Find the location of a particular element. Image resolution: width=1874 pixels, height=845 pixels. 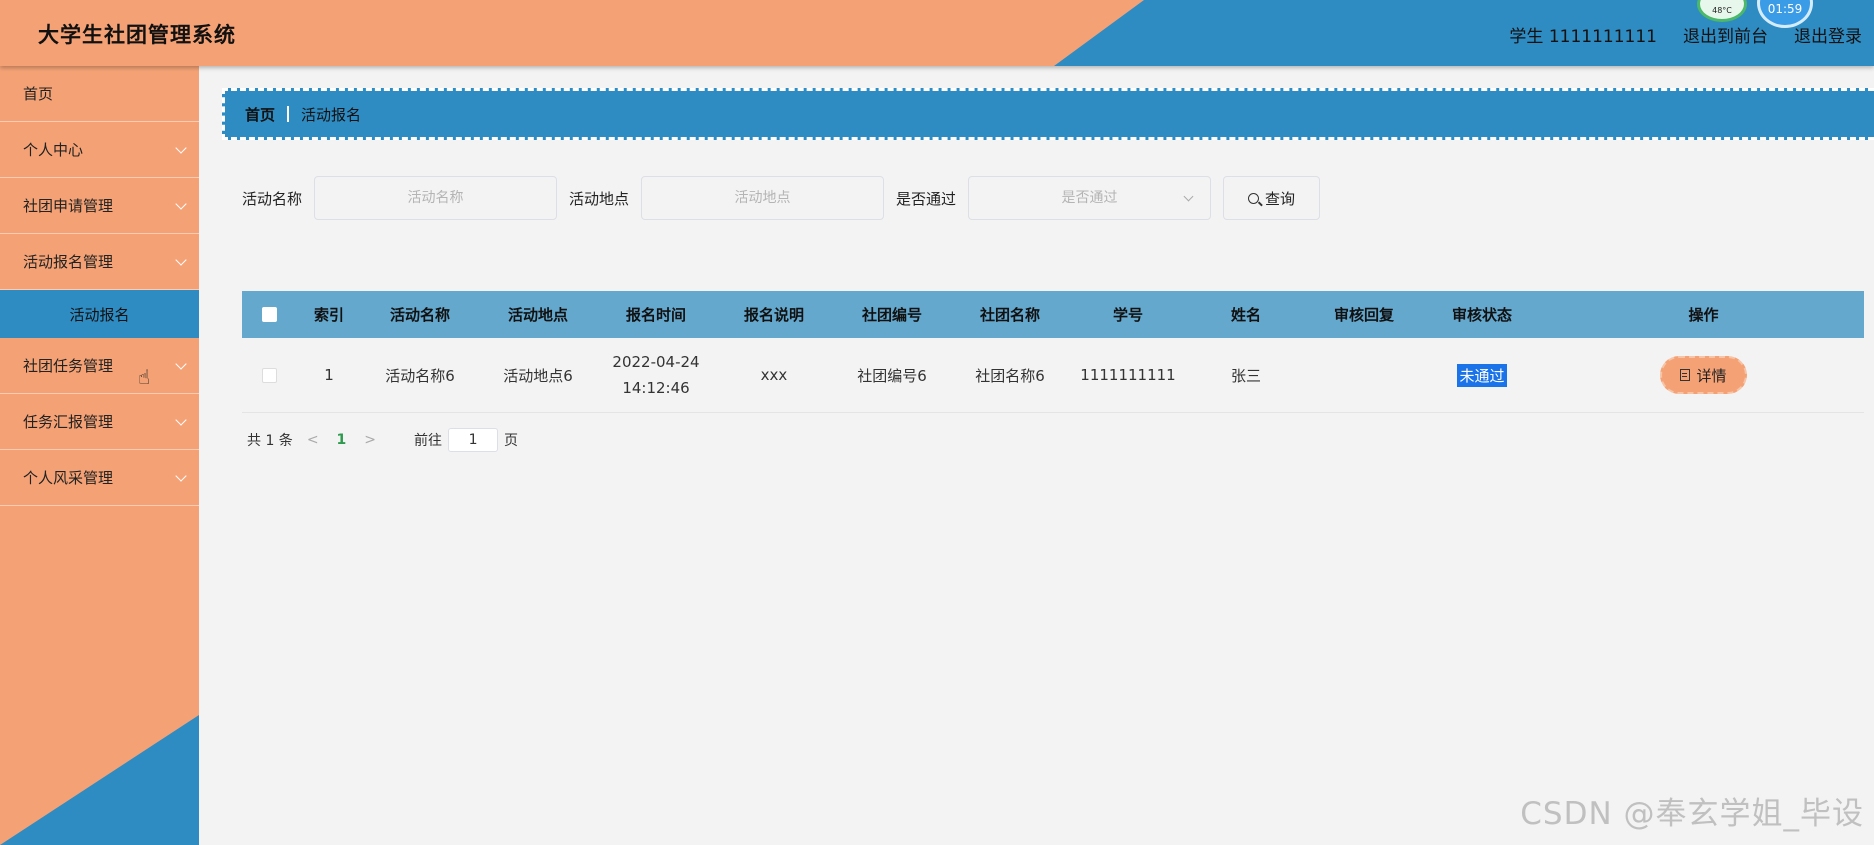

header-user-area: 学生 1111111111 退出到前台 退出登录 is located at coordinates (1685, 34).